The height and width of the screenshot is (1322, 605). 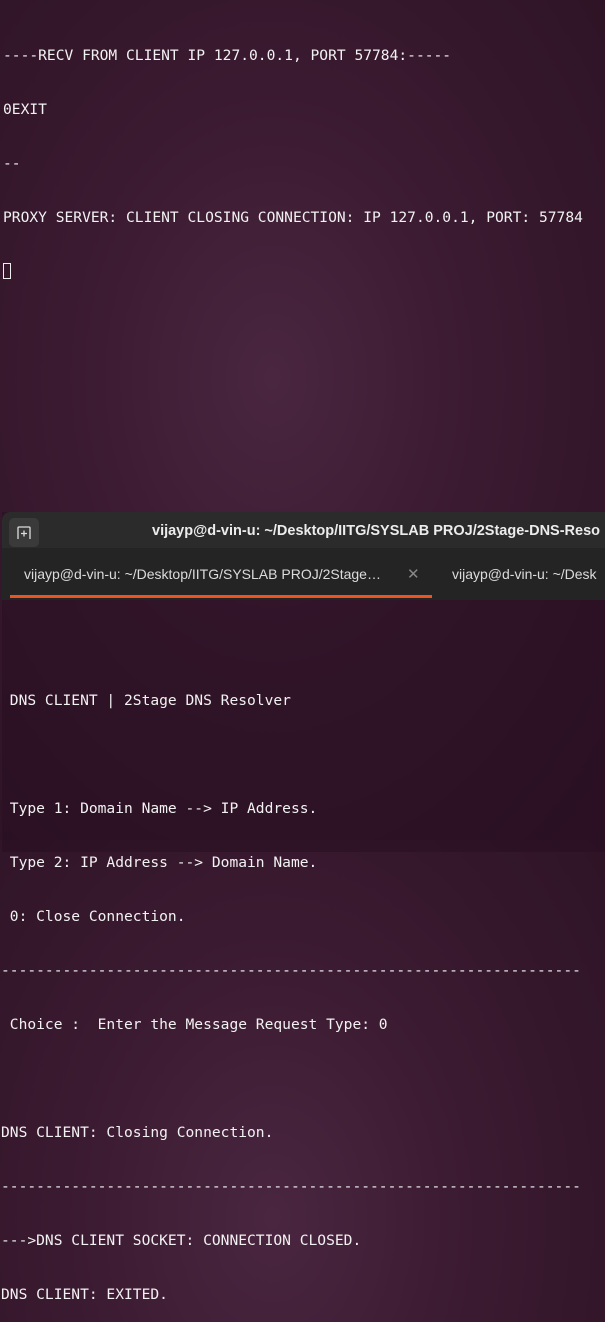 I want to click on terminal-line: Type 1: Domain Name --> IP Address., so click(x=159, y=808).